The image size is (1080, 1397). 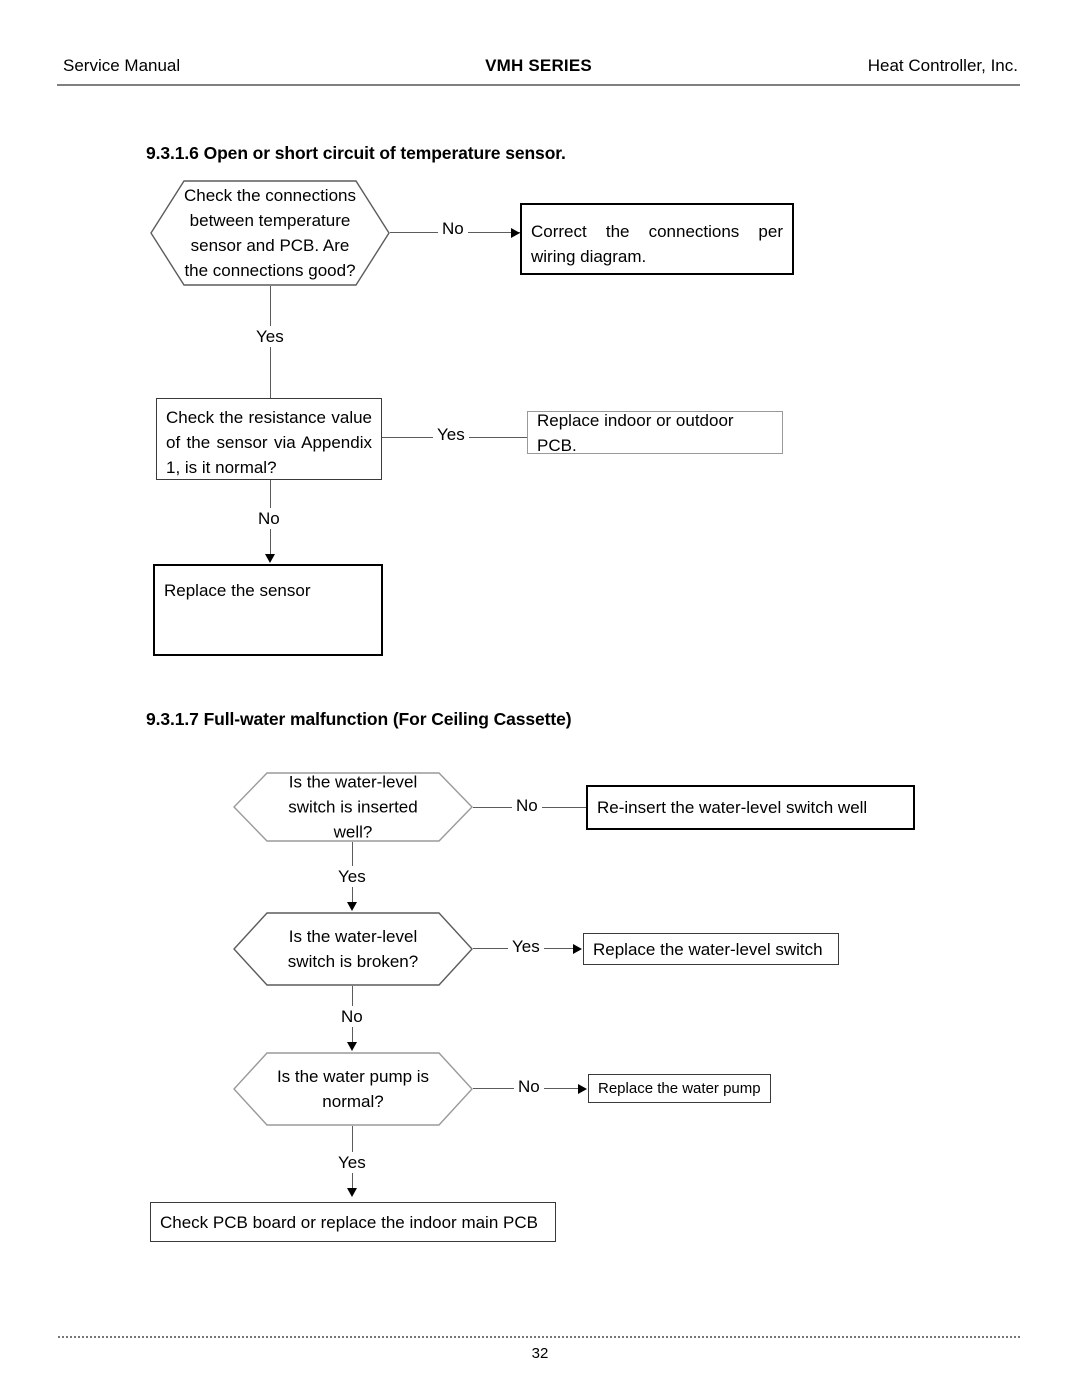 I want to click on edge-broken-no-arrow, so click(x=352, y=1046).